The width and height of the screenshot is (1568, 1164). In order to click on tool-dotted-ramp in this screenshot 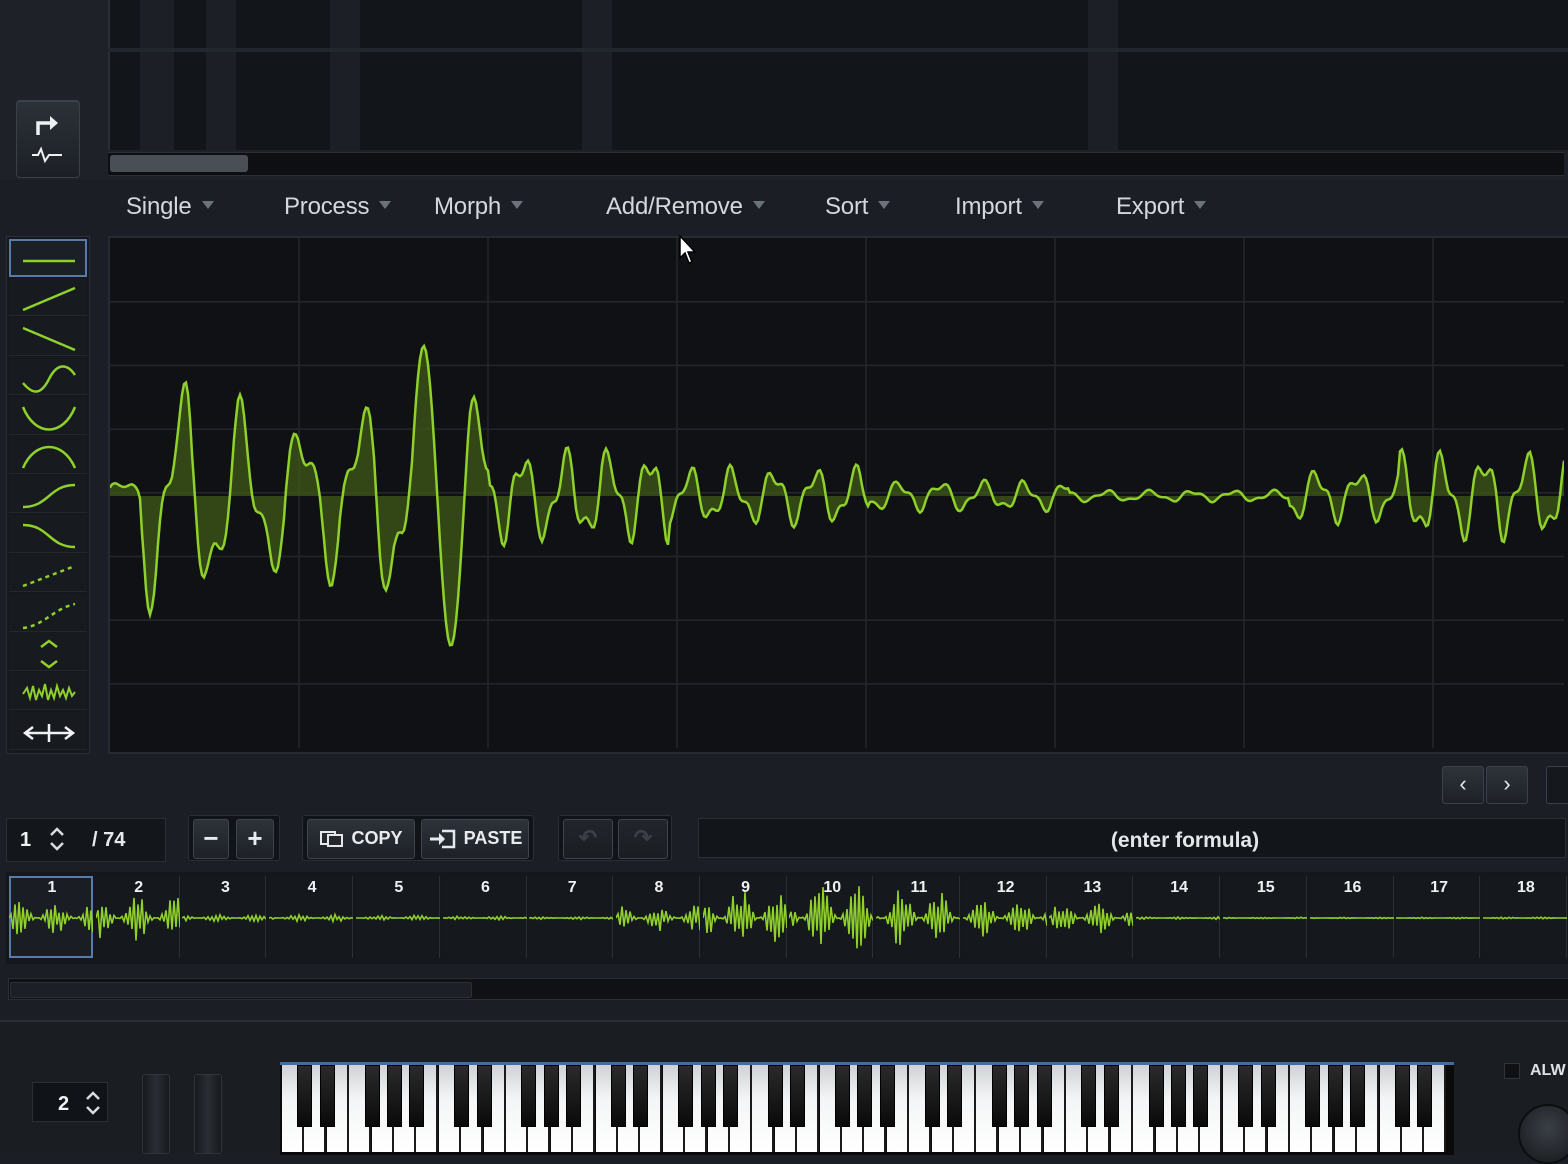, I will do `click(48, 573)`.